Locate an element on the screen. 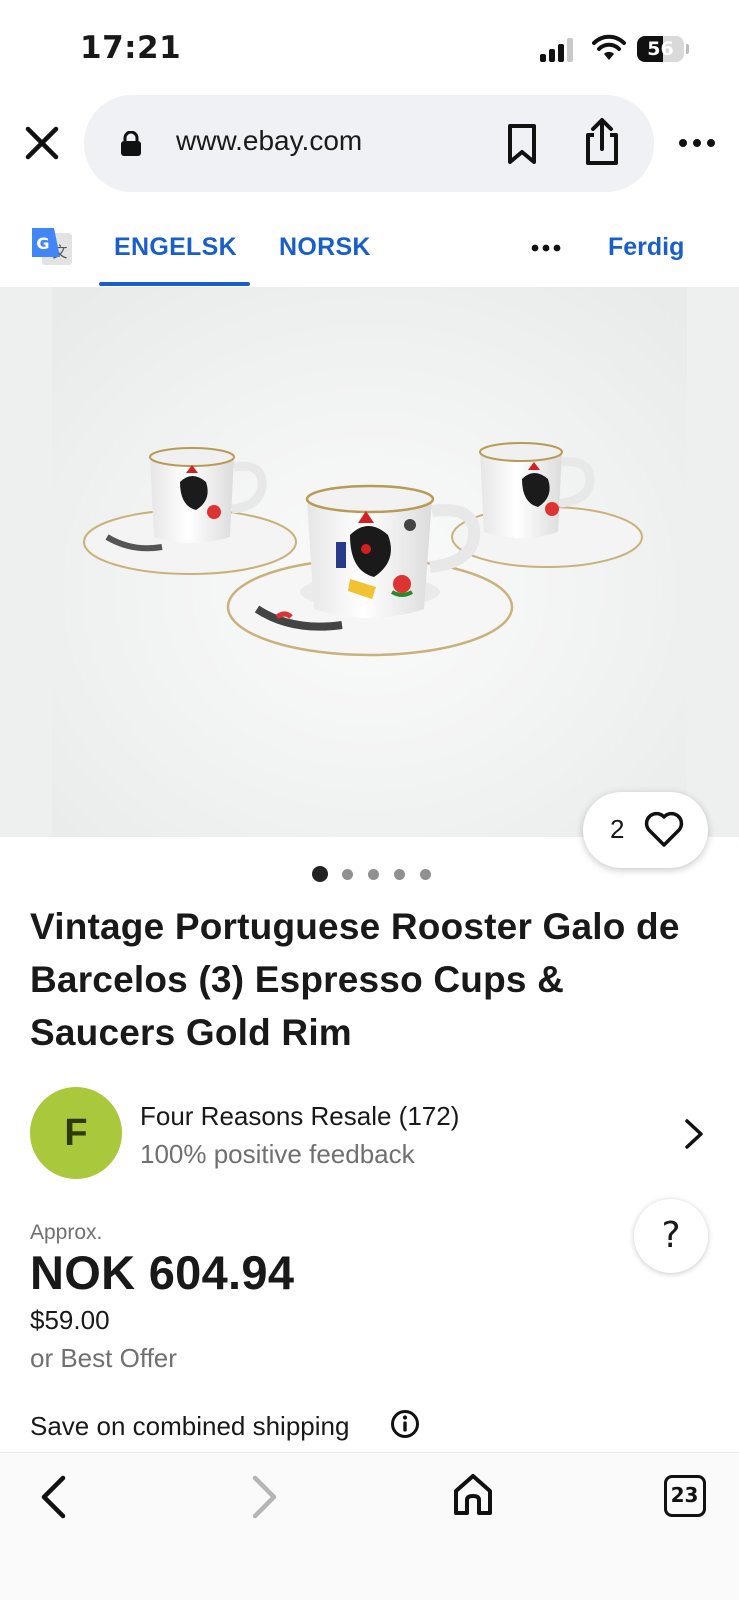 The image size is (739, 1600). price-original: $59.00 is located at coordinates (70, 1320).